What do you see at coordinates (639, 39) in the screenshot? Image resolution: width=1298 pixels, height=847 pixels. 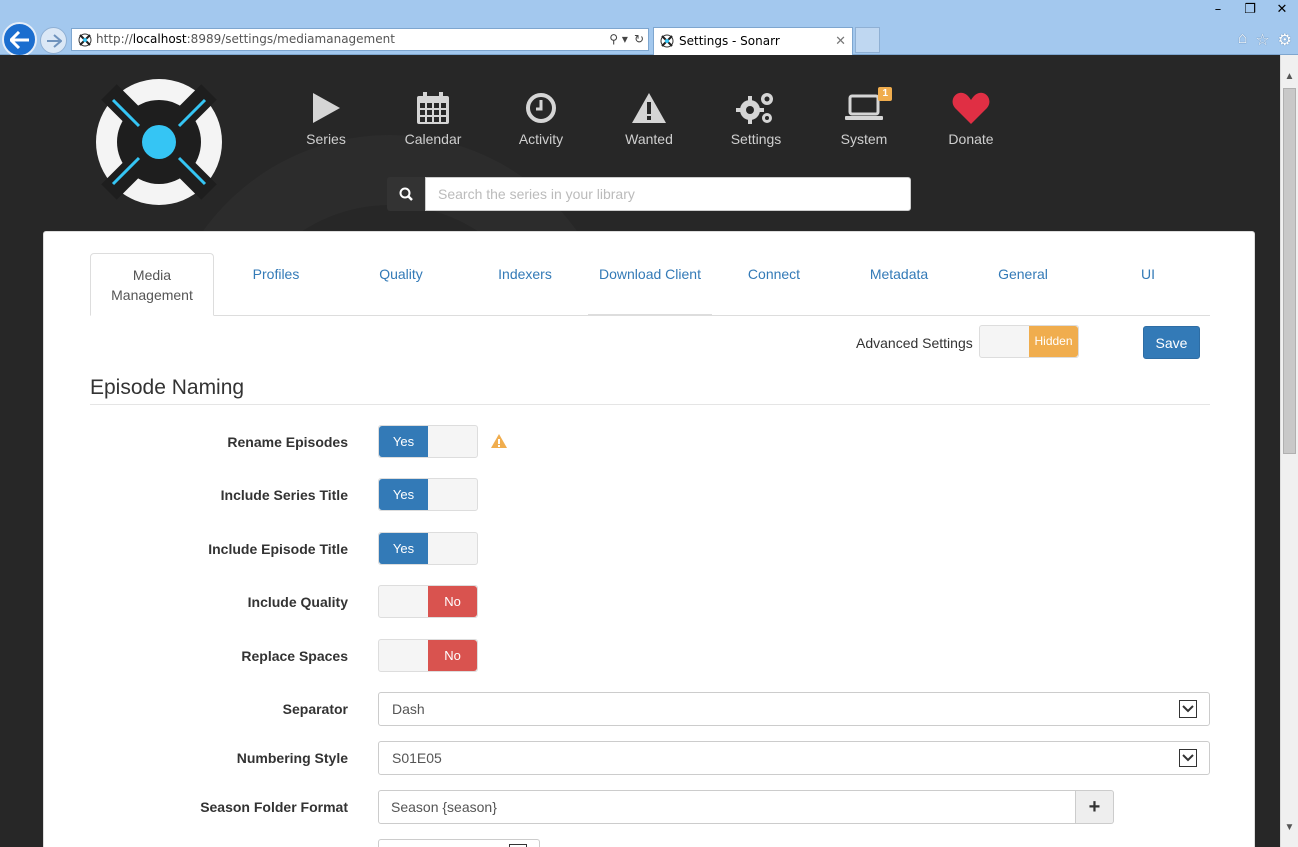 I see `refresh-icon: ↻` at bounding box center [639, 39].